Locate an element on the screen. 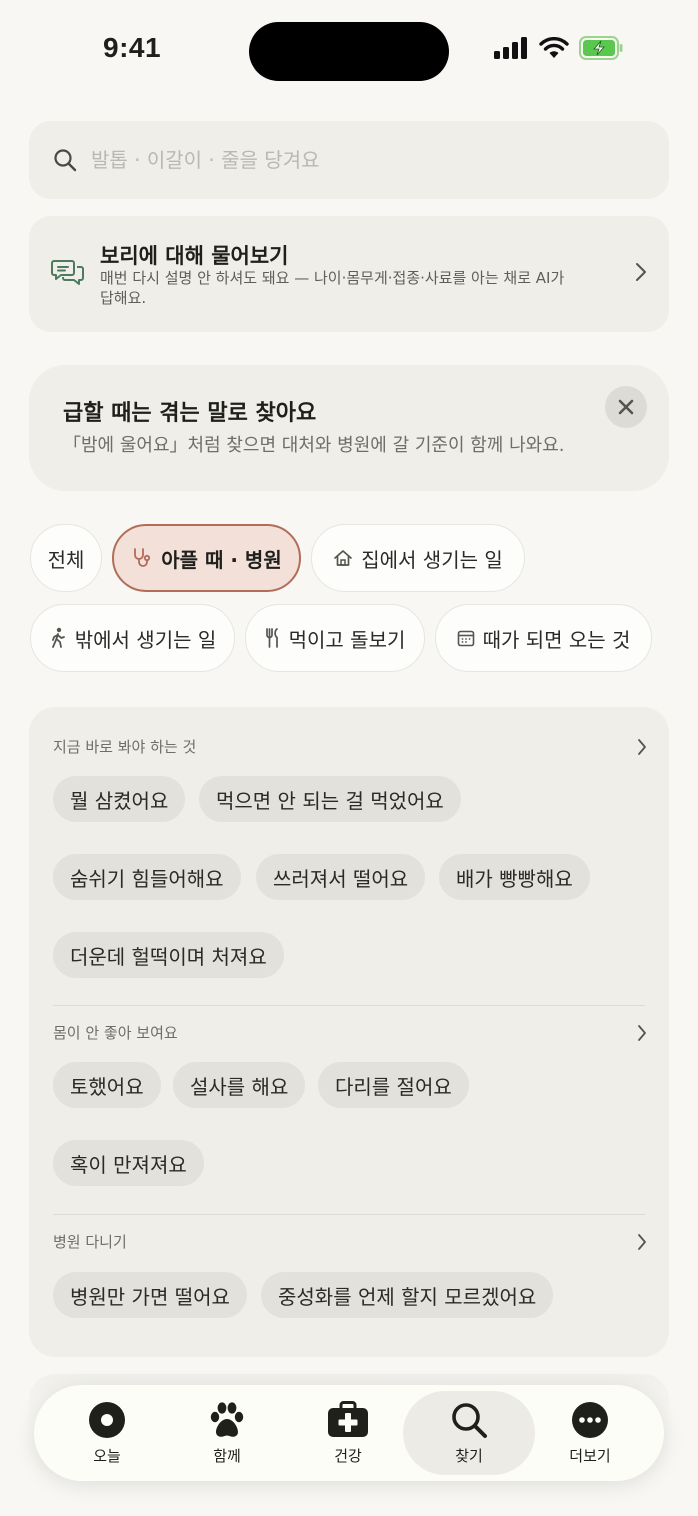 This screenshot has width=698, height=1516. nav-label: 더보기 is located at coordinates (590, 1455).